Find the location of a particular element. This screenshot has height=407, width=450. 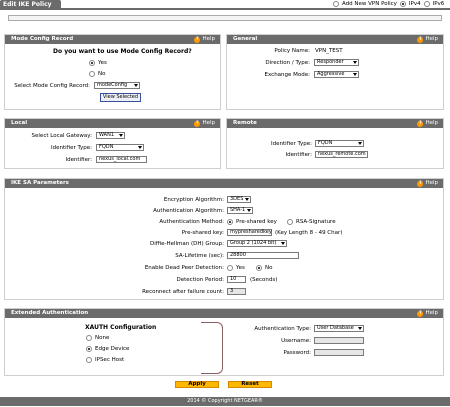

xauth-ipsec-option: IPSec Host is located at coordinates (105, 360).